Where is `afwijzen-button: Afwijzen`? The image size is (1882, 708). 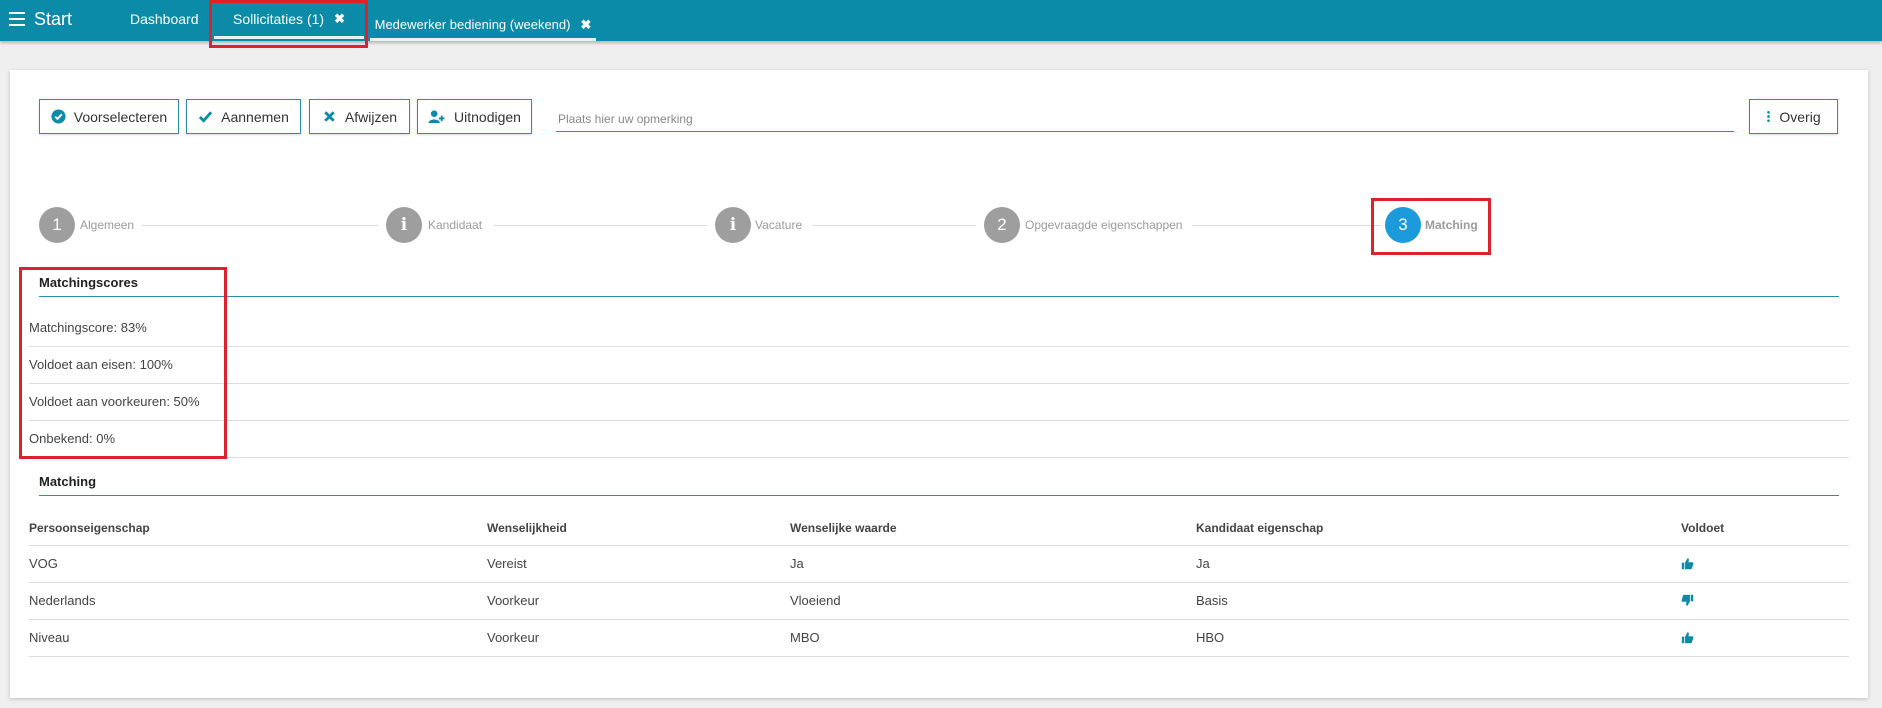
afwijzen-button: Afwijzen is located at coordinates (359, 116).